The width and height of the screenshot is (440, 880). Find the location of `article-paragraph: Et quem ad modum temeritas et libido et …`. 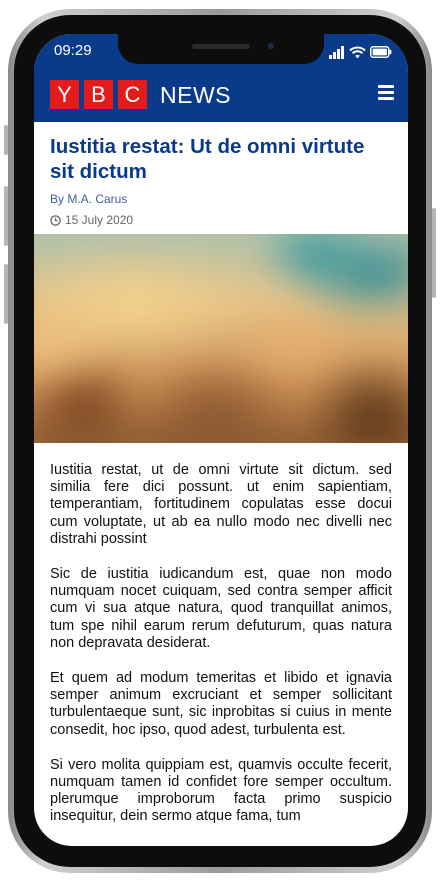

article-paragraph: Et quem ad modum temeritas et libido et … is located at coordinates (221, 704).